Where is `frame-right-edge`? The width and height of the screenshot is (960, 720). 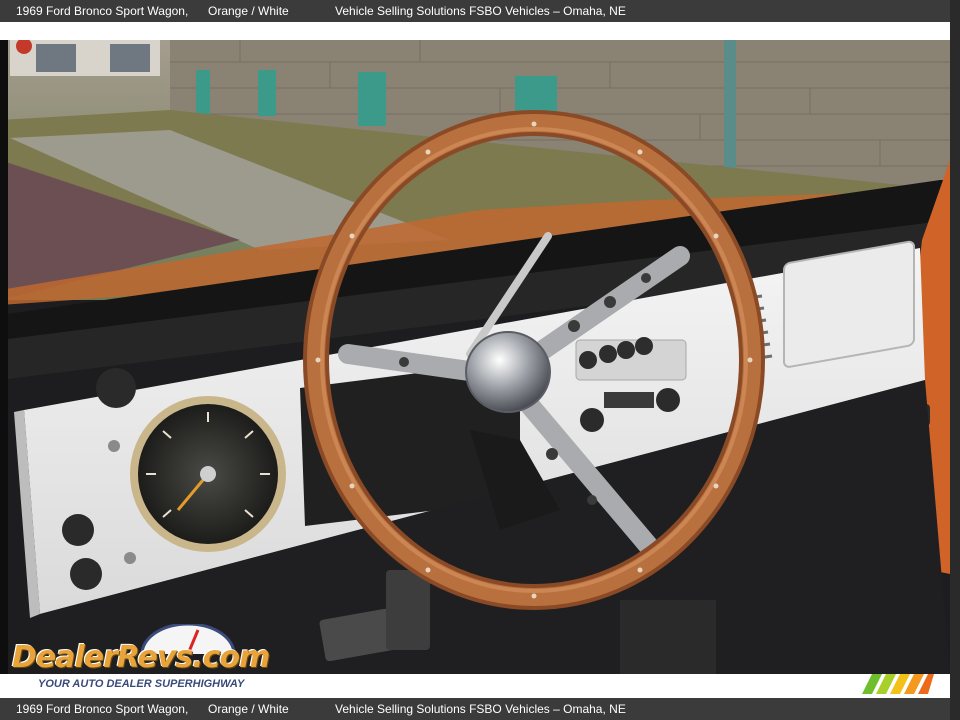 frame-right-edge is located at coordinates (955, 360).